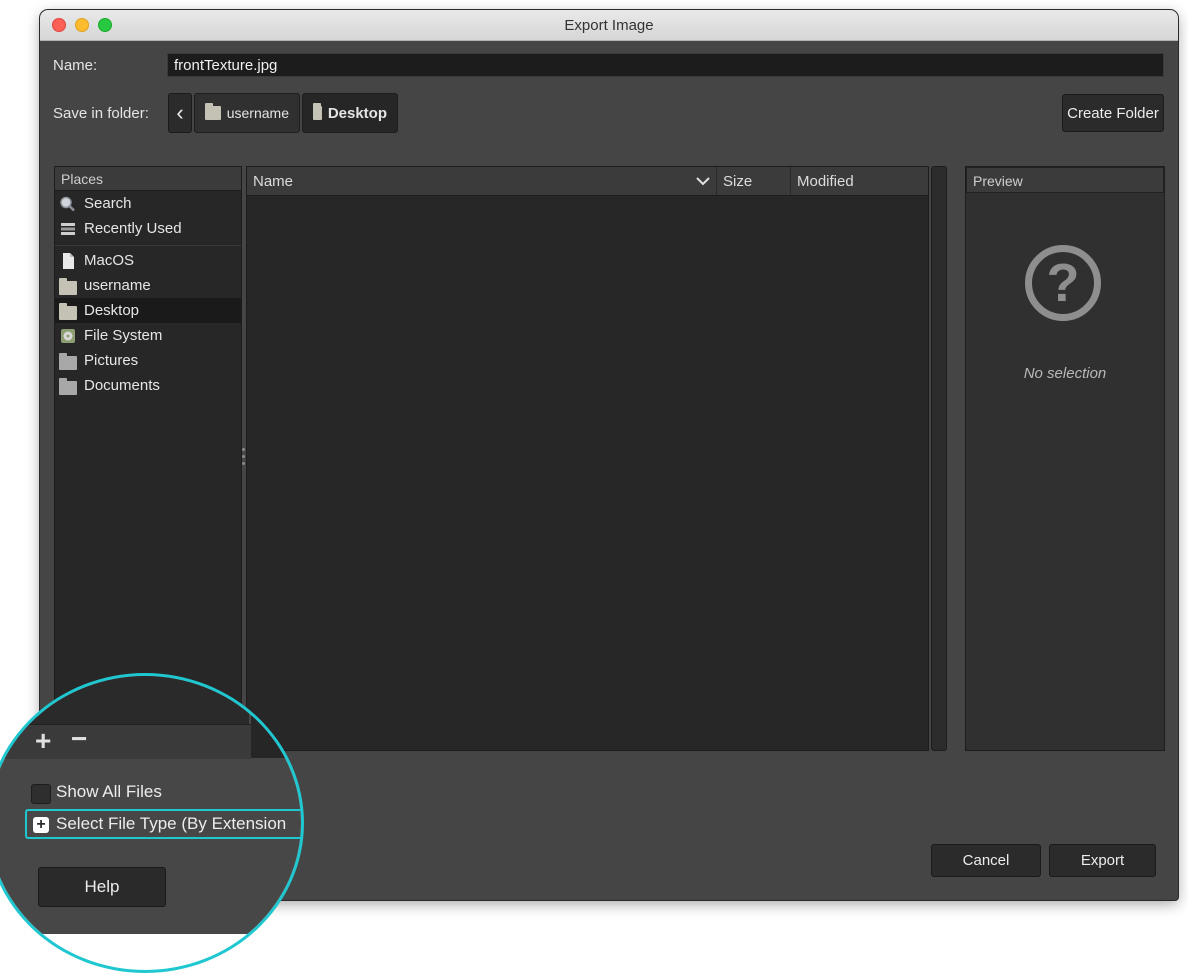 This screenshot has height=977, width=1188. I want to click on file-name-input, so click(665, 65).